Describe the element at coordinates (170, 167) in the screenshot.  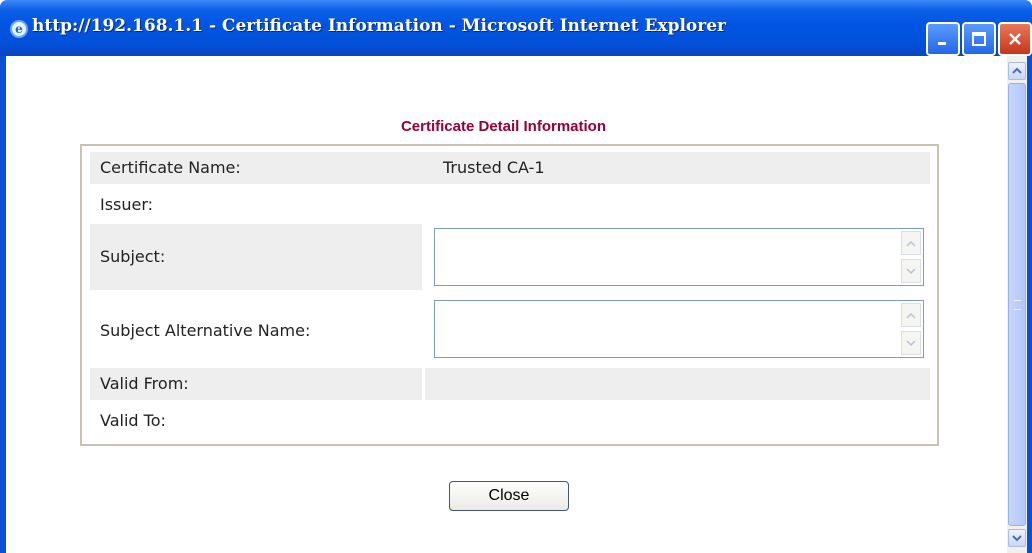
I see `certificate-name-label: Certificate Name:` at that location.